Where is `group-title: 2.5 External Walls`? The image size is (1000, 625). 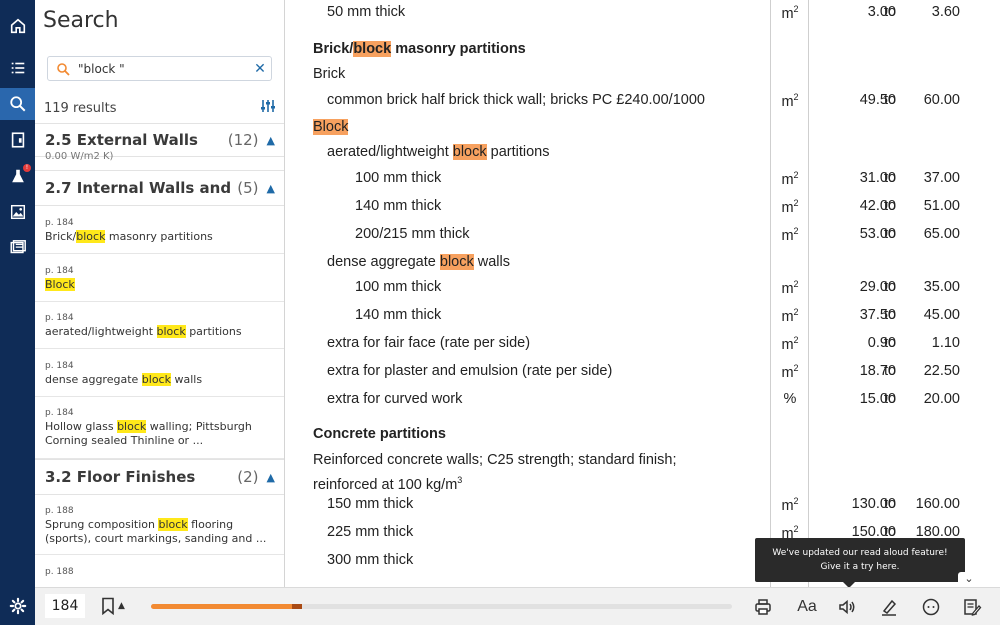
group-title: 2.5 External Walls is located at coordinates (121, 140).